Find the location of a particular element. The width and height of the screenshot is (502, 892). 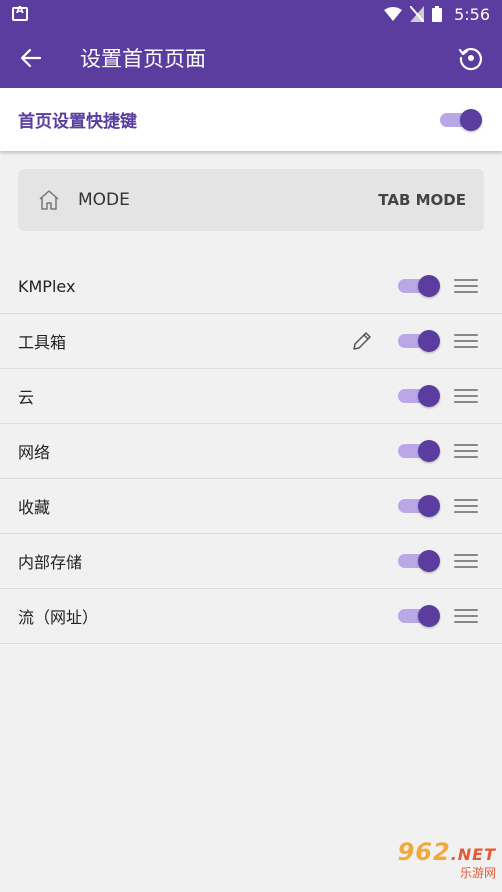

wifi-icon is located at coordinates (393, 14).